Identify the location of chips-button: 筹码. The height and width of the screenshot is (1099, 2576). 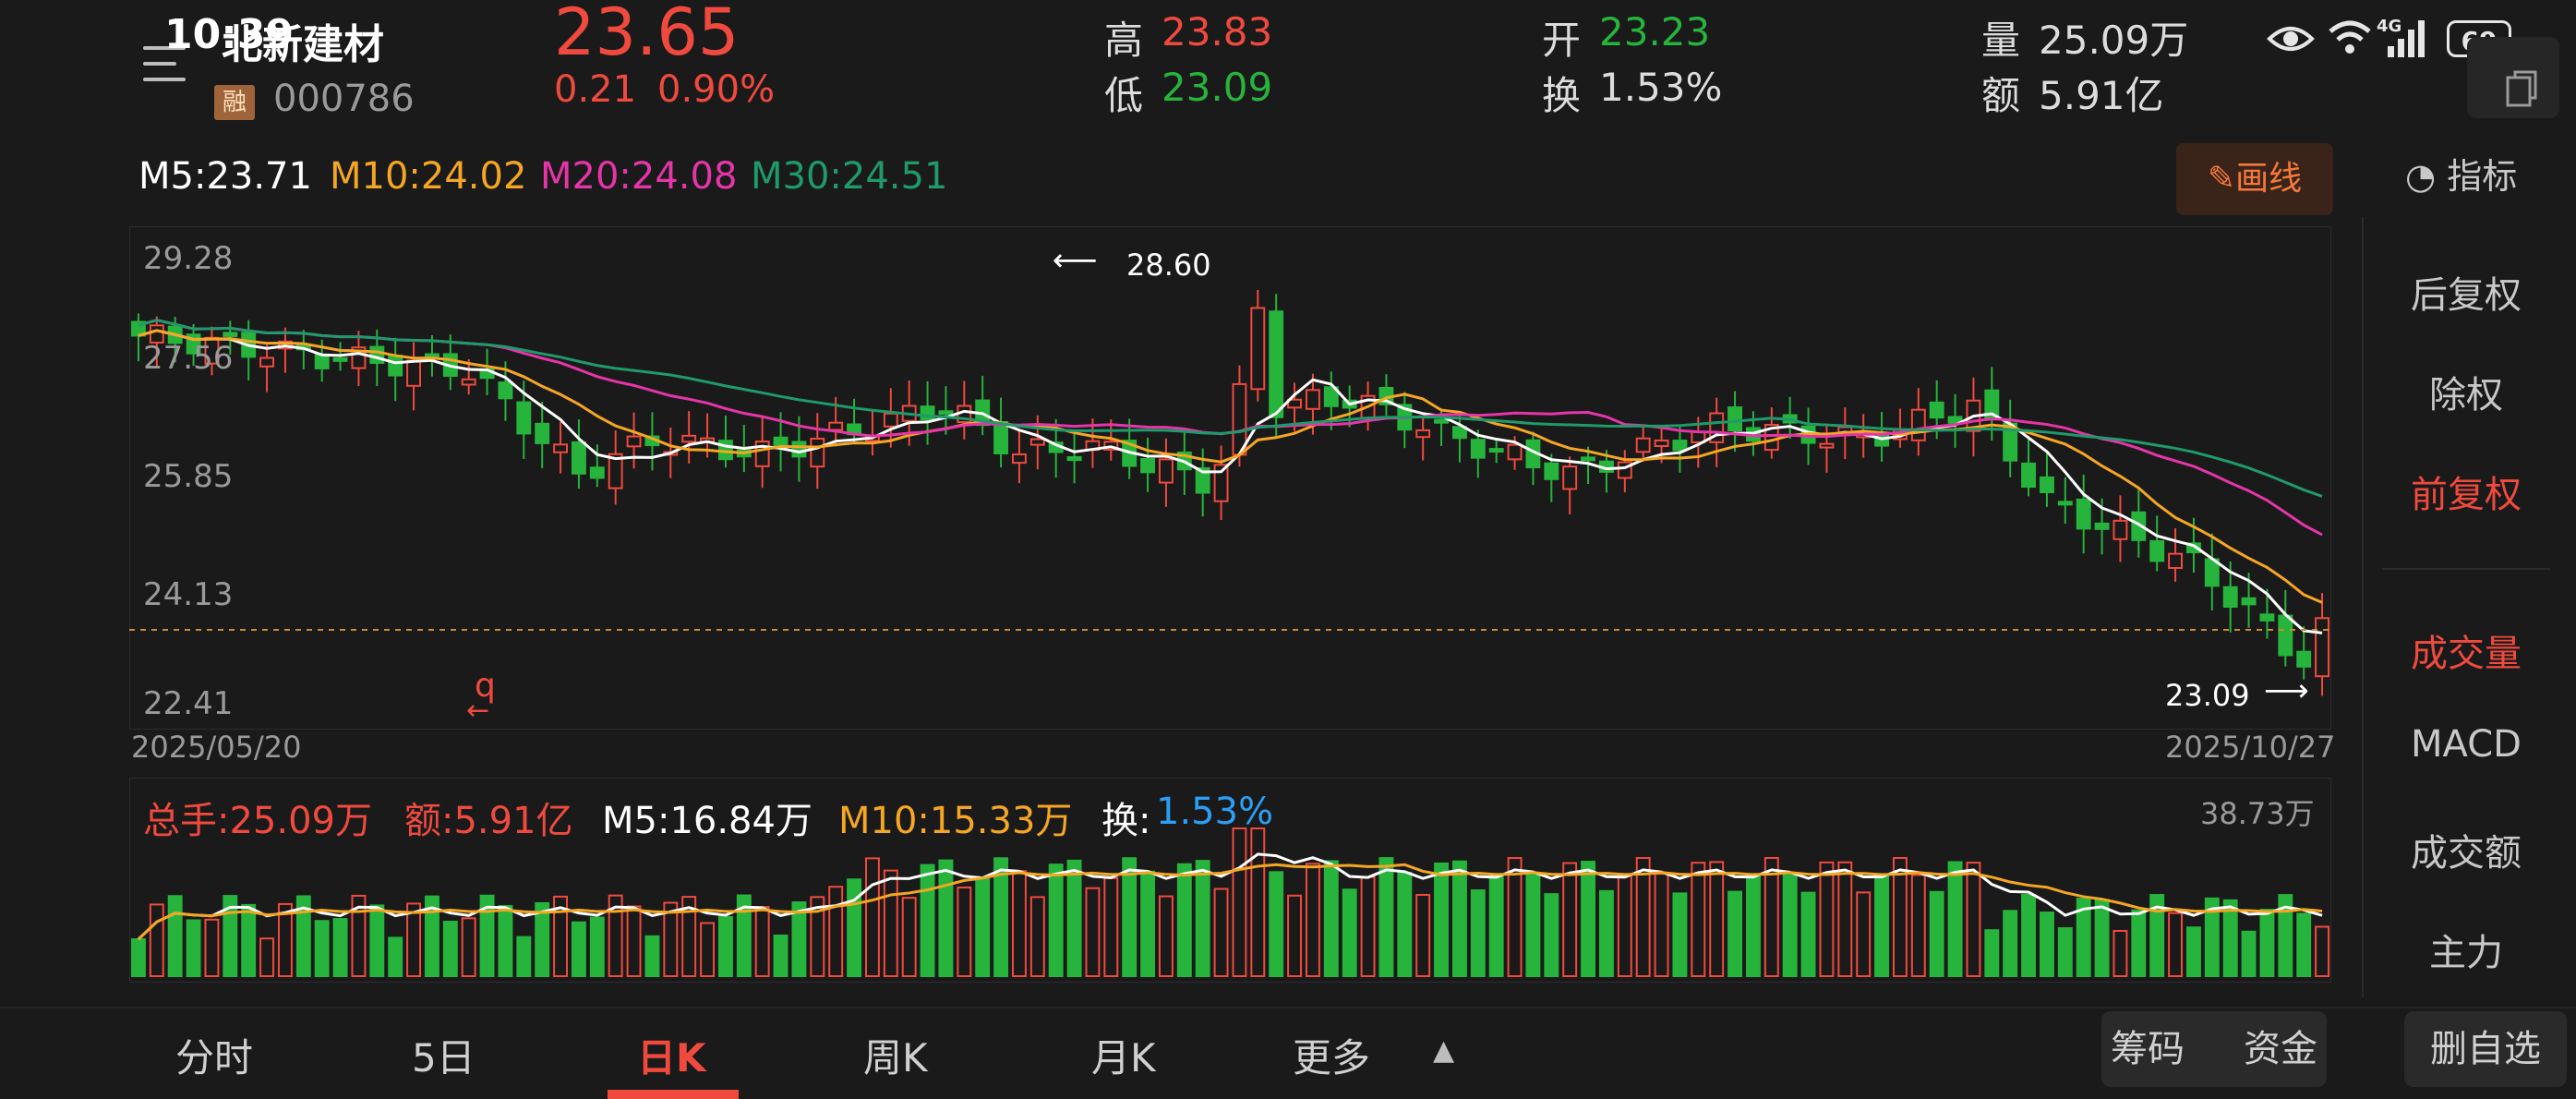
(2148, 1049).